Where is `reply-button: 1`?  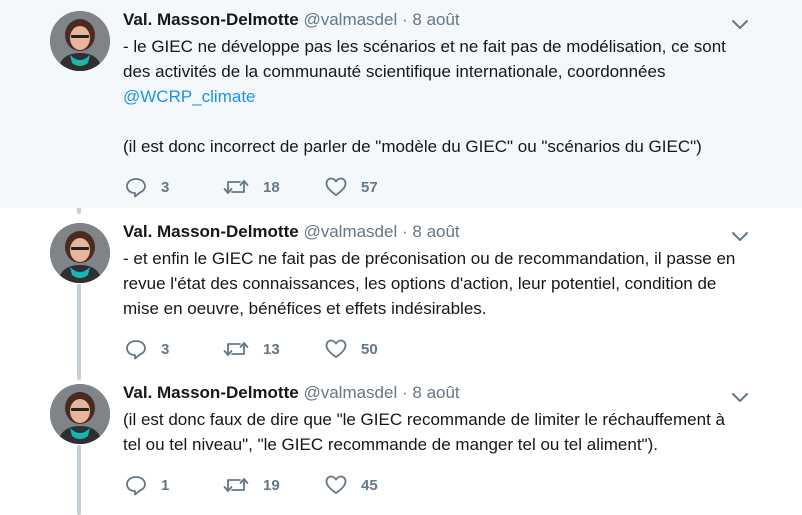 reply-button: 1 is located at coordinates (147, 485).